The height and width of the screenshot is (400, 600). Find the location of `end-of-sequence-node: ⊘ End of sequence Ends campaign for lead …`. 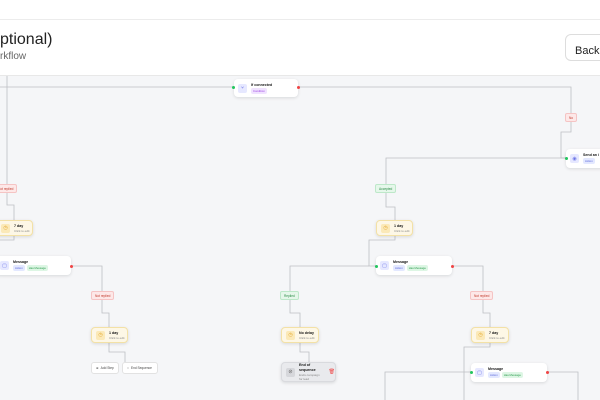

end-of-sequence-node: ⊘ End of sequence Ends campaign for lead … is located at coordinates (308, 372).